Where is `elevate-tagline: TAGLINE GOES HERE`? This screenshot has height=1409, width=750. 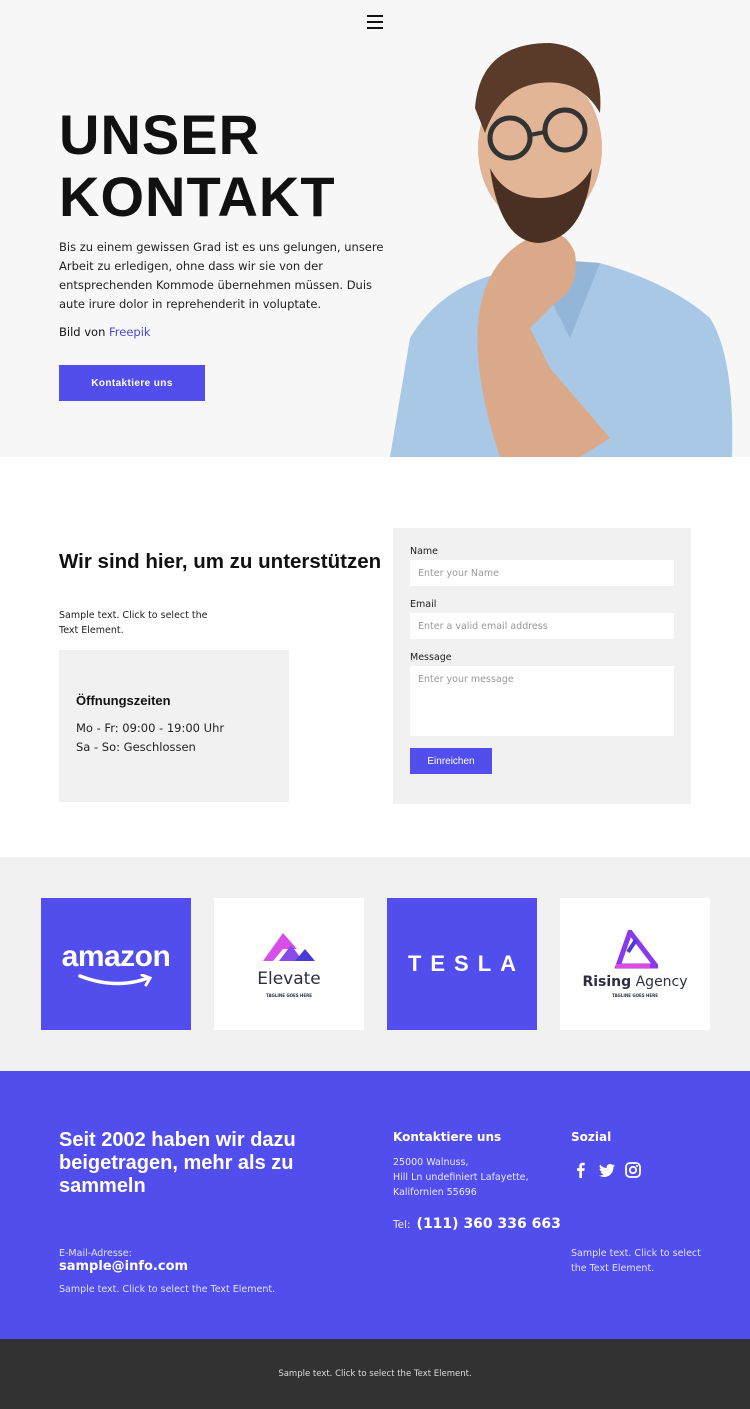 elevate-tagline: TAGLINE GOES HERE is located at coordinates (289, 995).